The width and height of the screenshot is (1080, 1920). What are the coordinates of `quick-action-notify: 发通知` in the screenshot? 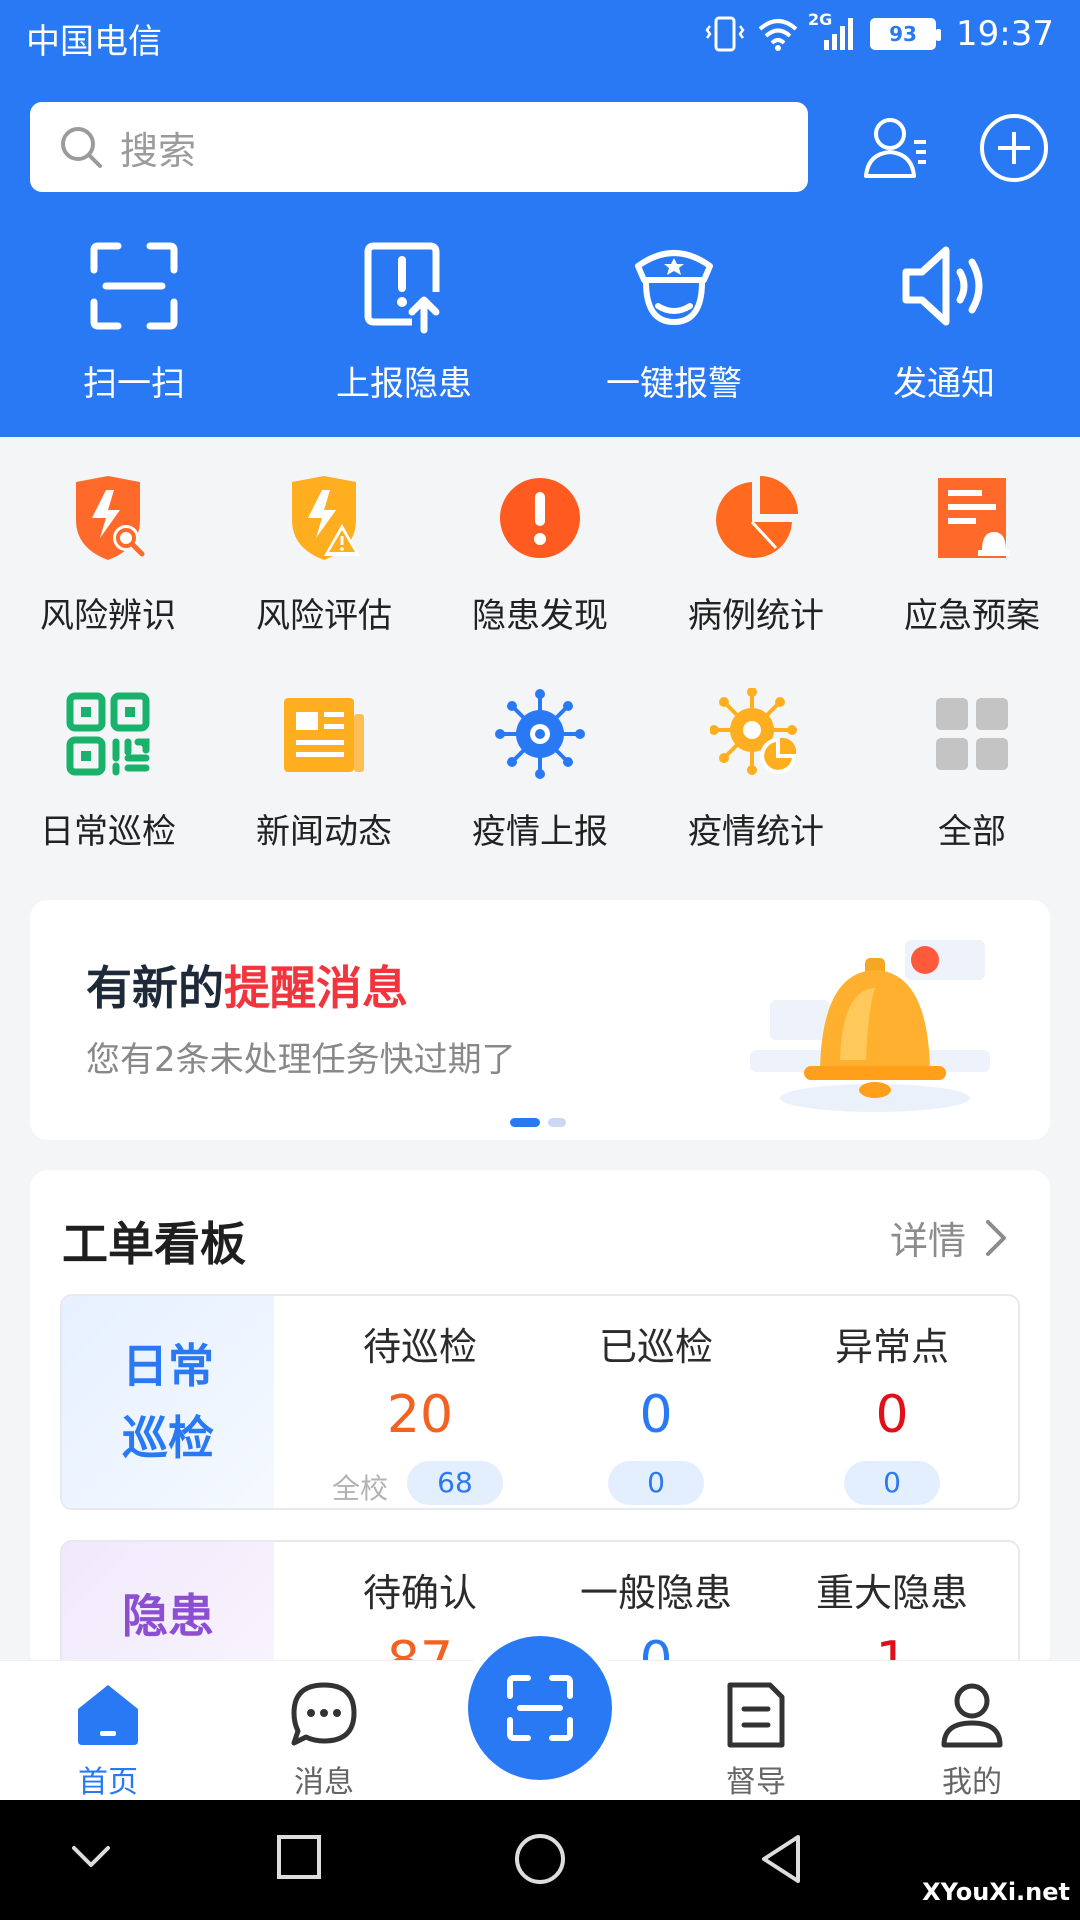 It's located at (944, 320).